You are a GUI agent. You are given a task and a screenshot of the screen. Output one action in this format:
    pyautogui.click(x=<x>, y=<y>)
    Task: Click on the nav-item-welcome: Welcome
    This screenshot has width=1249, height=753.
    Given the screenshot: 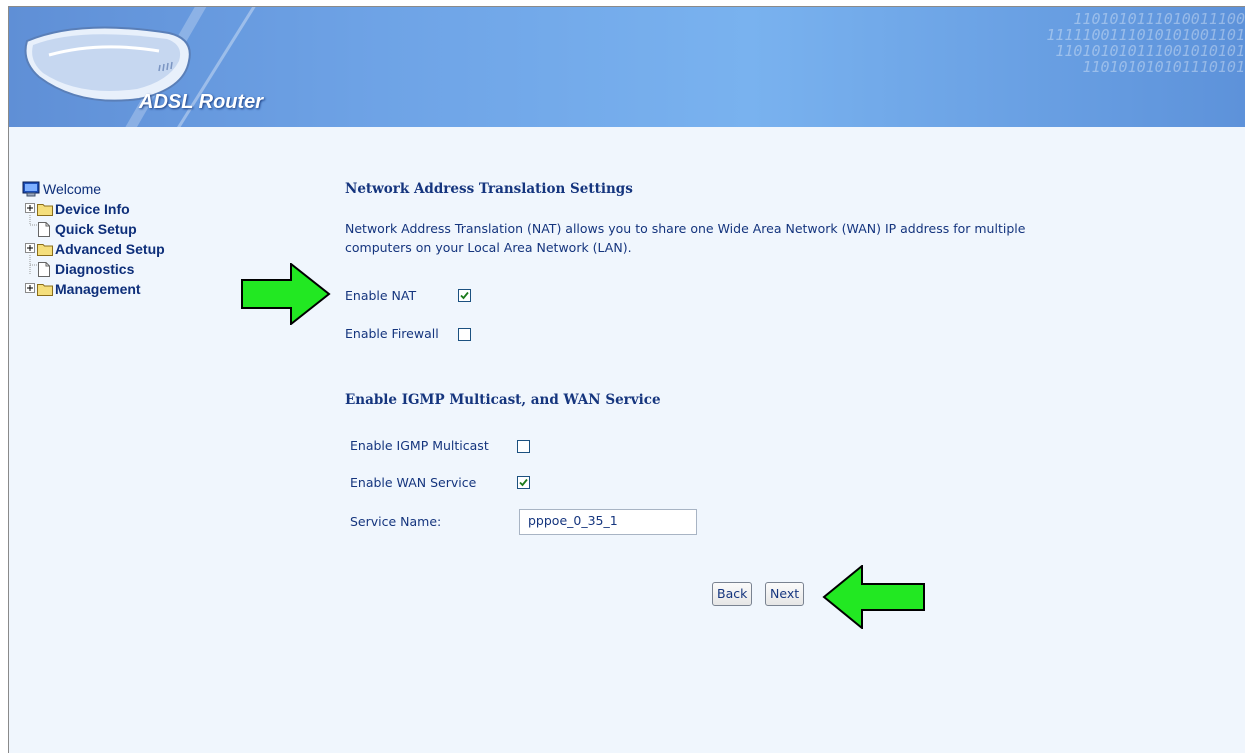 What is the action you would take?
    pyautogui.click(x=61, y=189)
    